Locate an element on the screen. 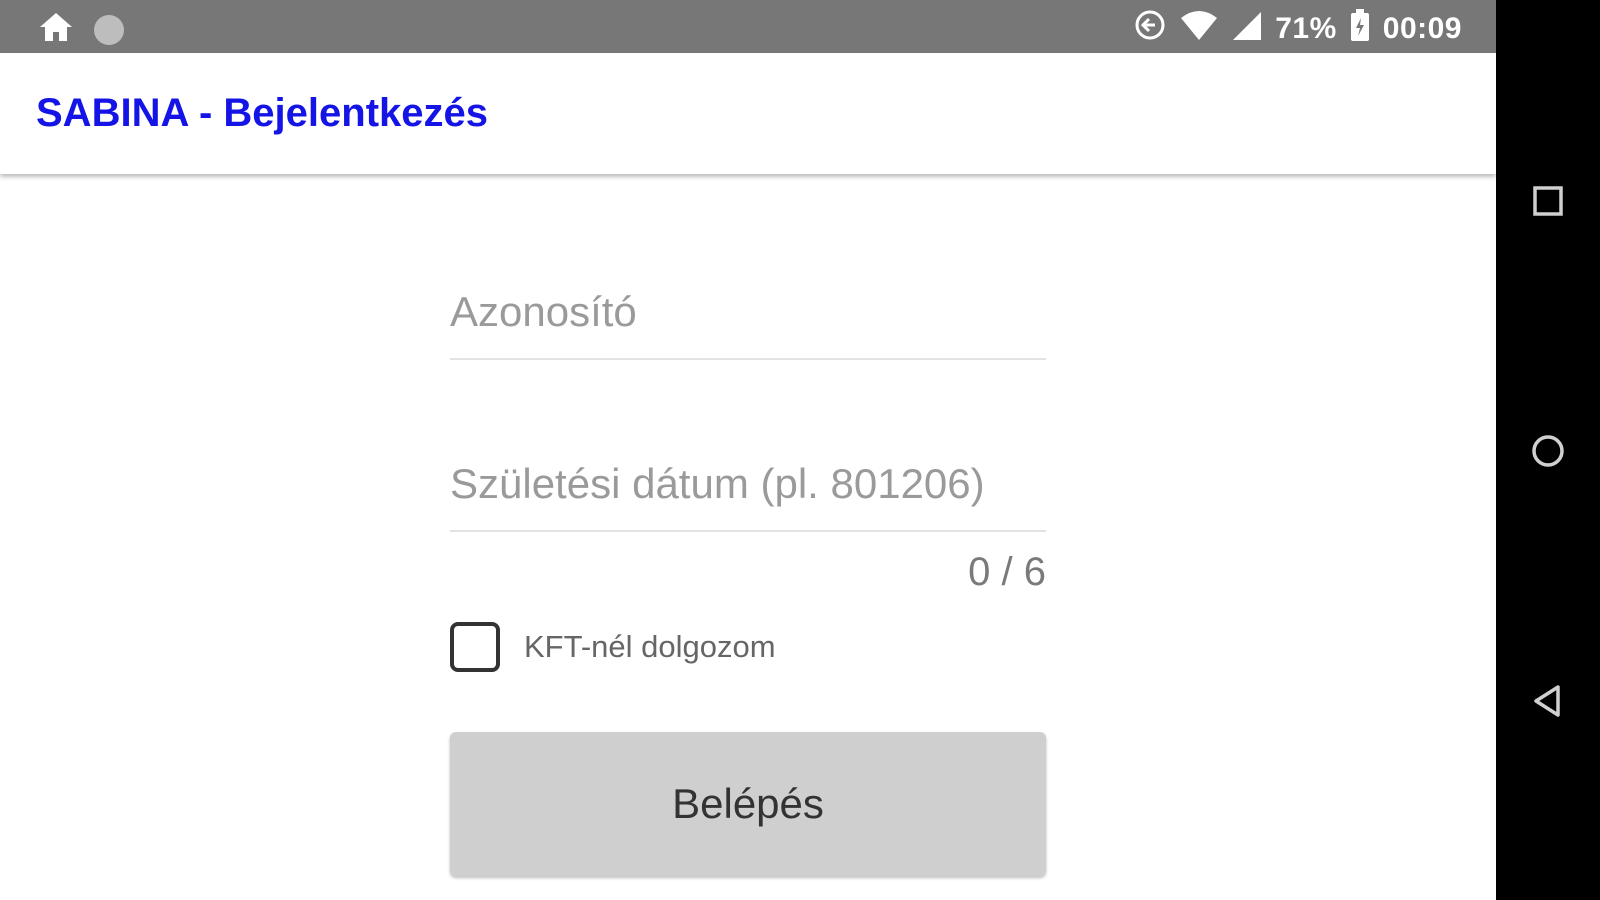 This screenshot has width=1600, height=900. birthdate-input is located at coordinates (745, 484).